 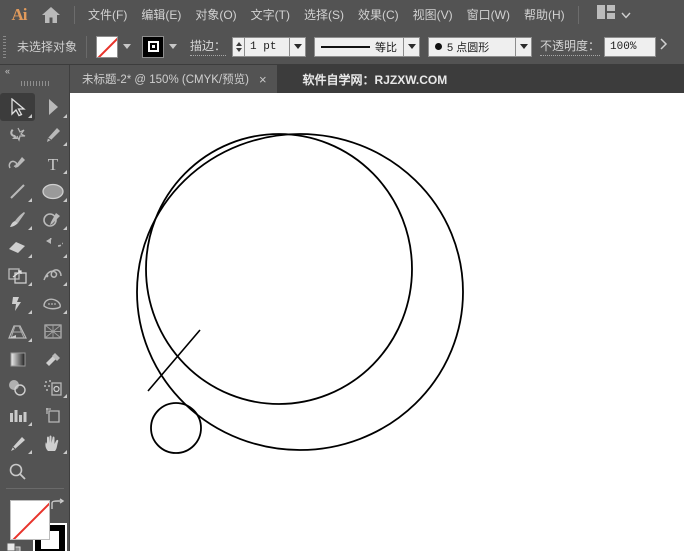 I want to click on paintbrush-tool, so click(x=17, y=219).